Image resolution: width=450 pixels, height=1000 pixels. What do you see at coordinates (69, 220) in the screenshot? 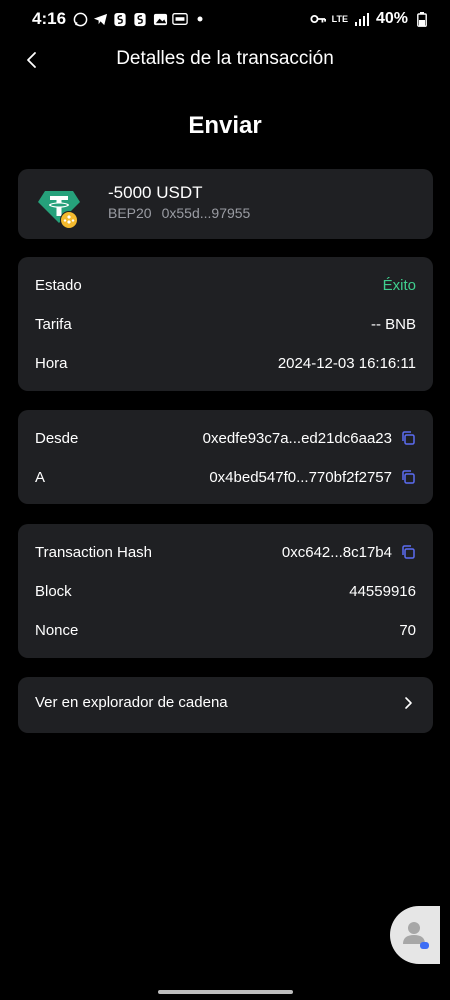
I see `bnb-badge-icon` at bounding box center [69, 220].